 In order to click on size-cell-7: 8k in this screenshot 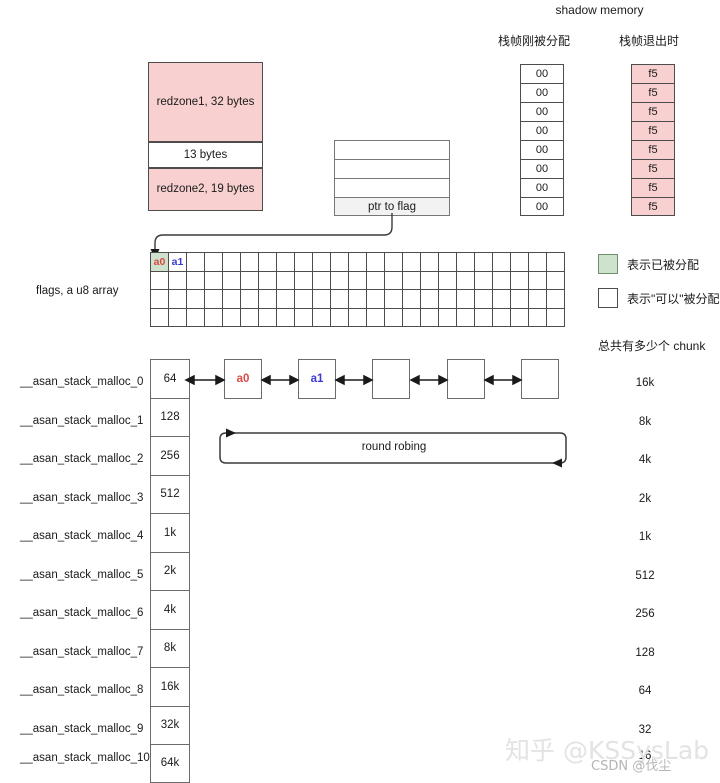, I will do `click(170, 647)`.